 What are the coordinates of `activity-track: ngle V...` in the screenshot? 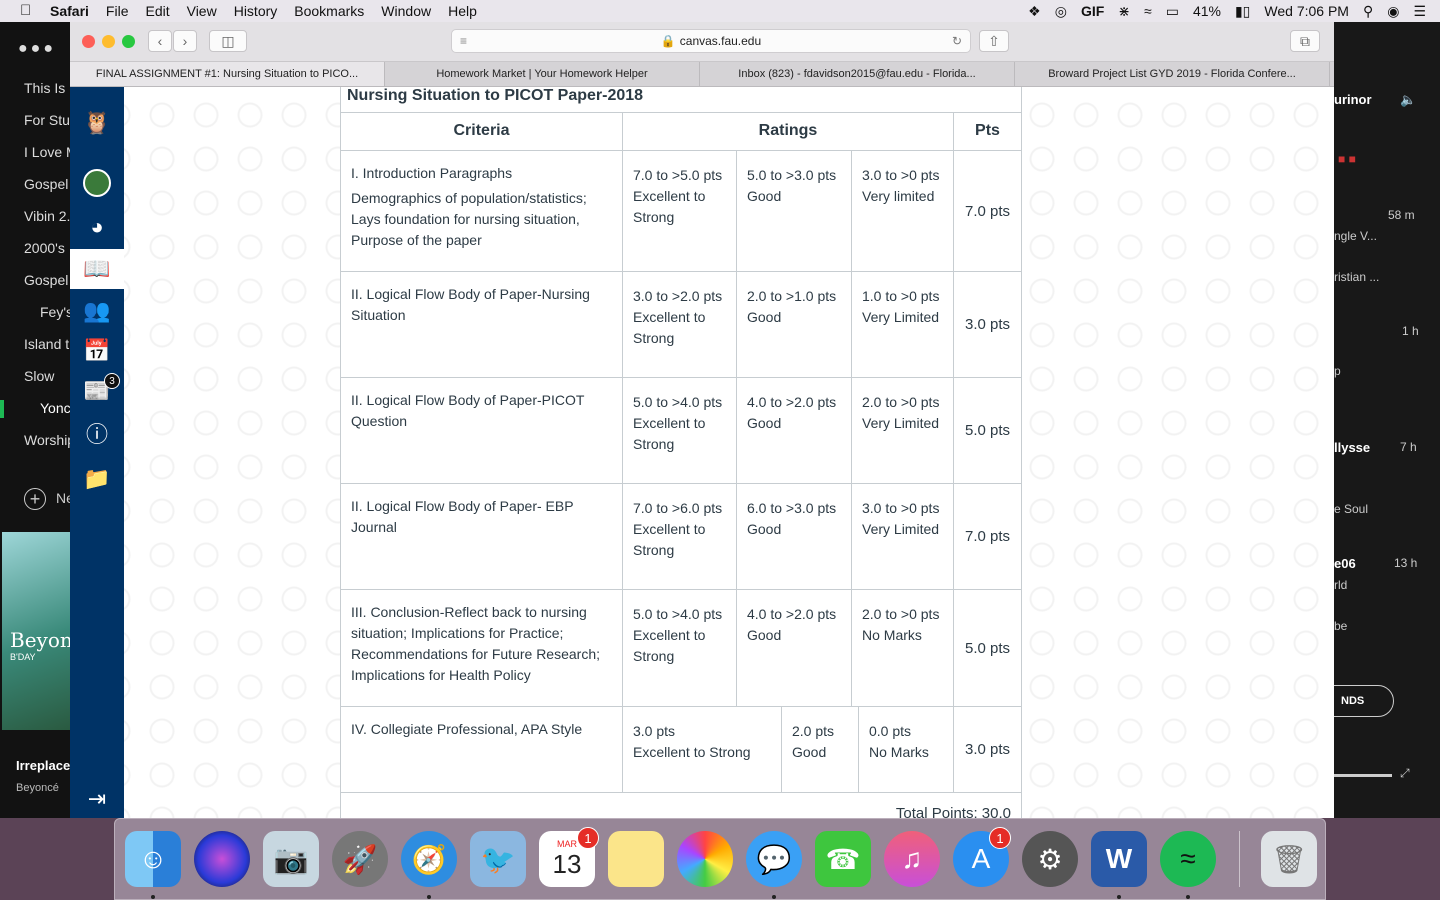 It's located at (1355, 236).